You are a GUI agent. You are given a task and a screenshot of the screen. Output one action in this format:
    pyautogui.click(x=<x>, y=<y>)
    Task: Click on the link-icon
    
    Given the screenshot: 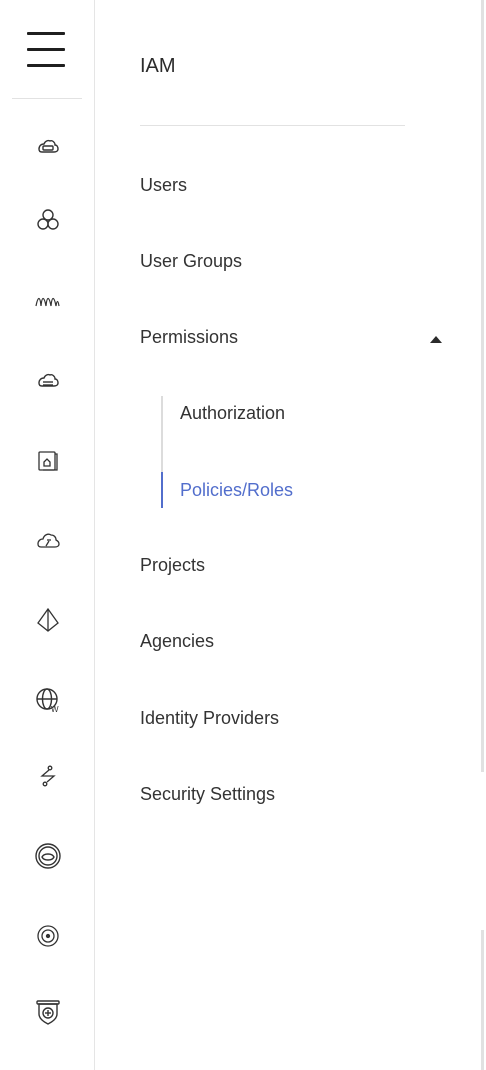 What is the action you would take?
    pyautogui.click(x=48, y=776)
    